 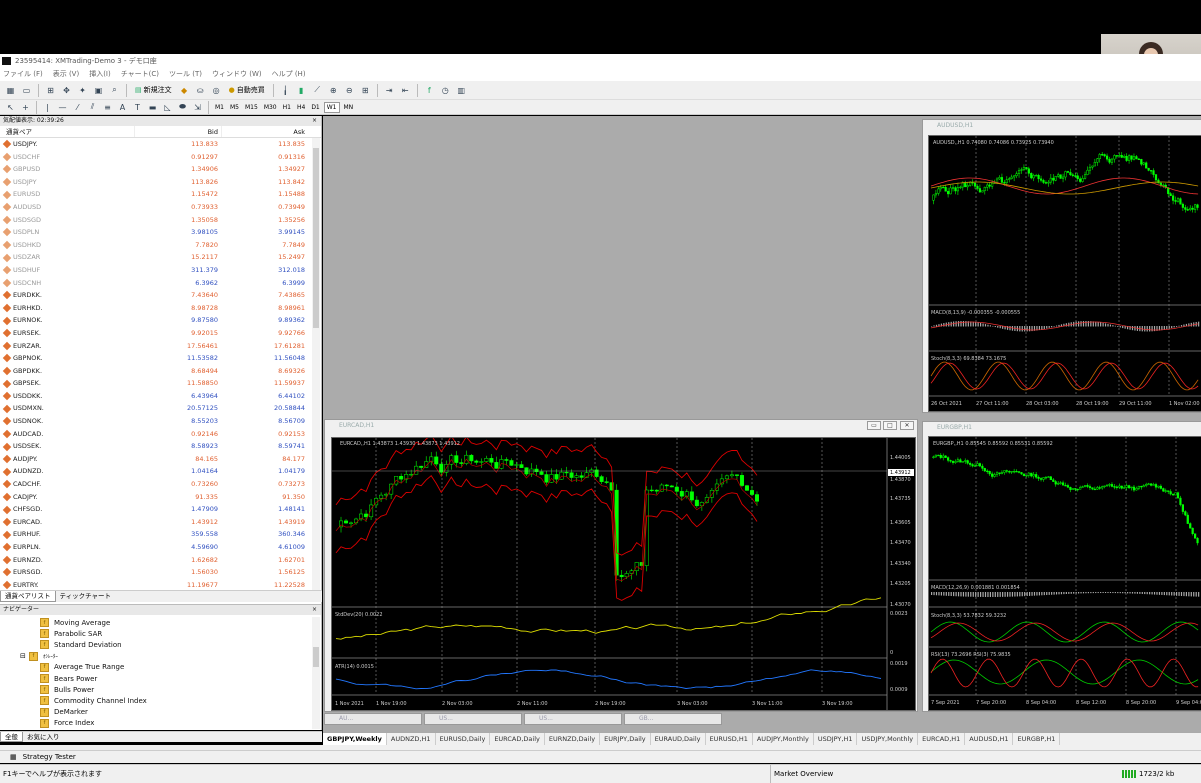 What do you see at coordinates (160, 358) in the screenshot?
I see `market-watch-row: GBPNOK. 11.53582 11.56048` at bounding box center [160, 358].